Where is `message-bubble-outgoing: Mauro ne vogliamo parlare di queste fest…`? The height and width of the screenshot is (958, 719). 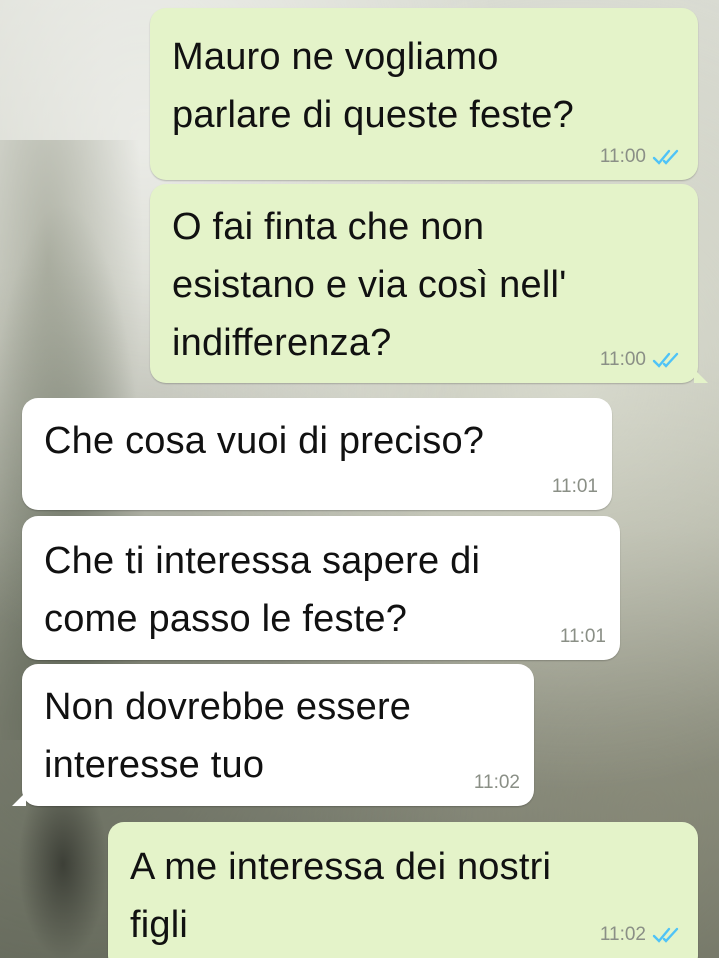
message-bubble-outgoing: Mauro ne vogliamo parlare di queste fest… is located at coordinates (424, 94).